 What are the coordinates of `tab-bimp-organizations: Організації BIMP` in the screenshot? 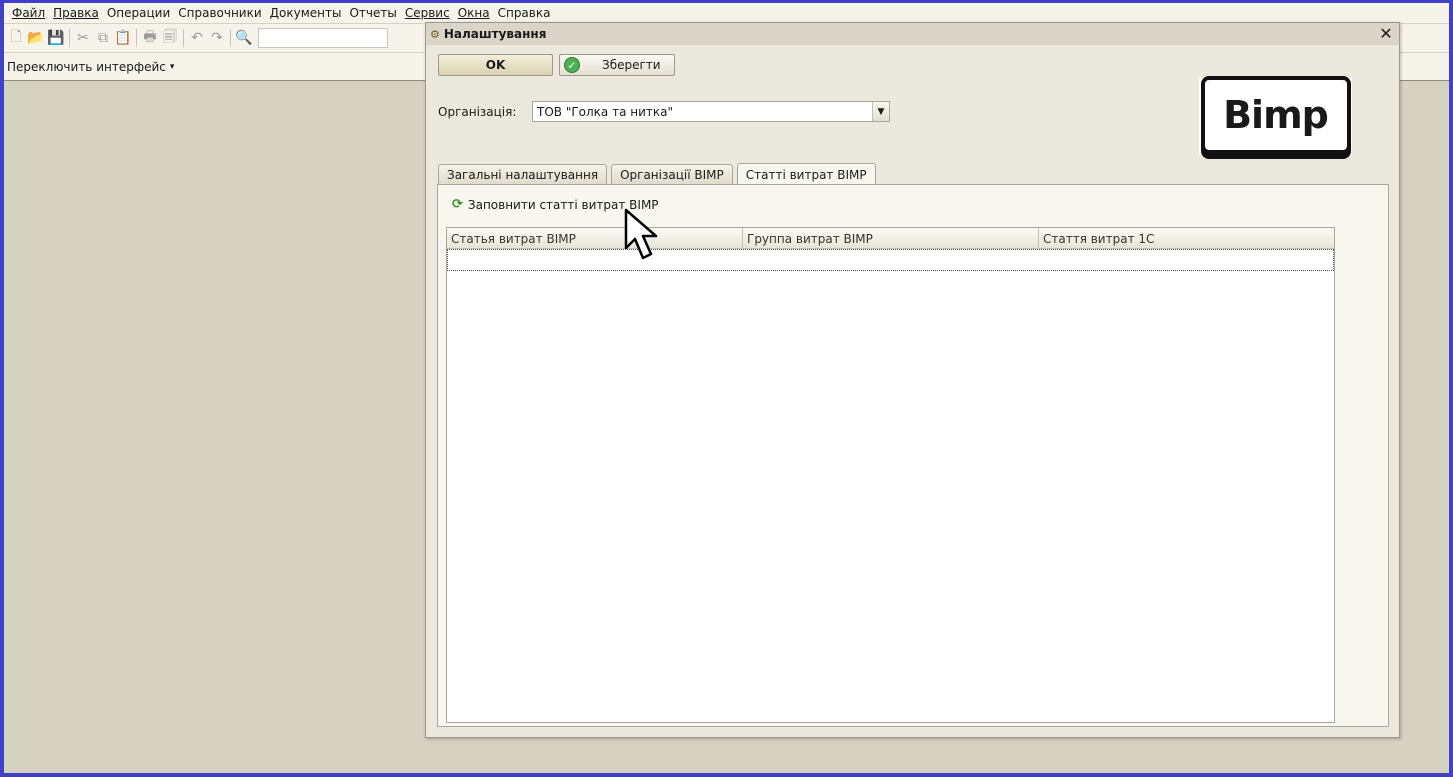 It's located at (672, 174).